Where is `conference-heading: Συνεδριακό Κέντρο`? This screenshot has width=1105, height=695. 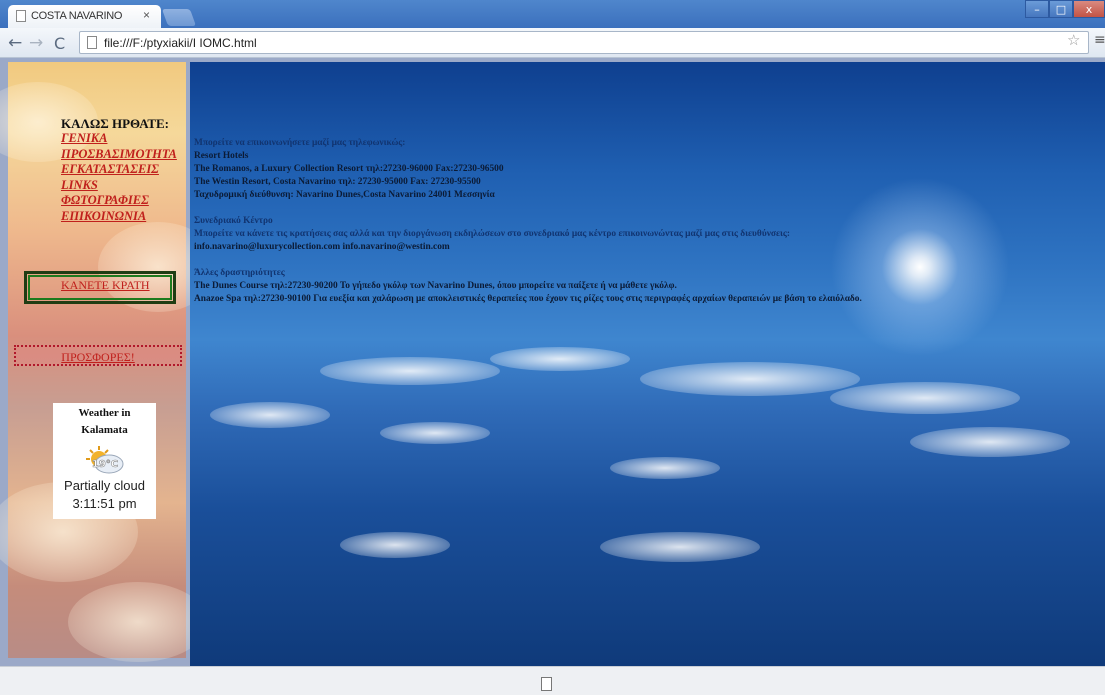
conference-heading: Συνεδριακό Κέντρο is located at coordinates (233, 221).